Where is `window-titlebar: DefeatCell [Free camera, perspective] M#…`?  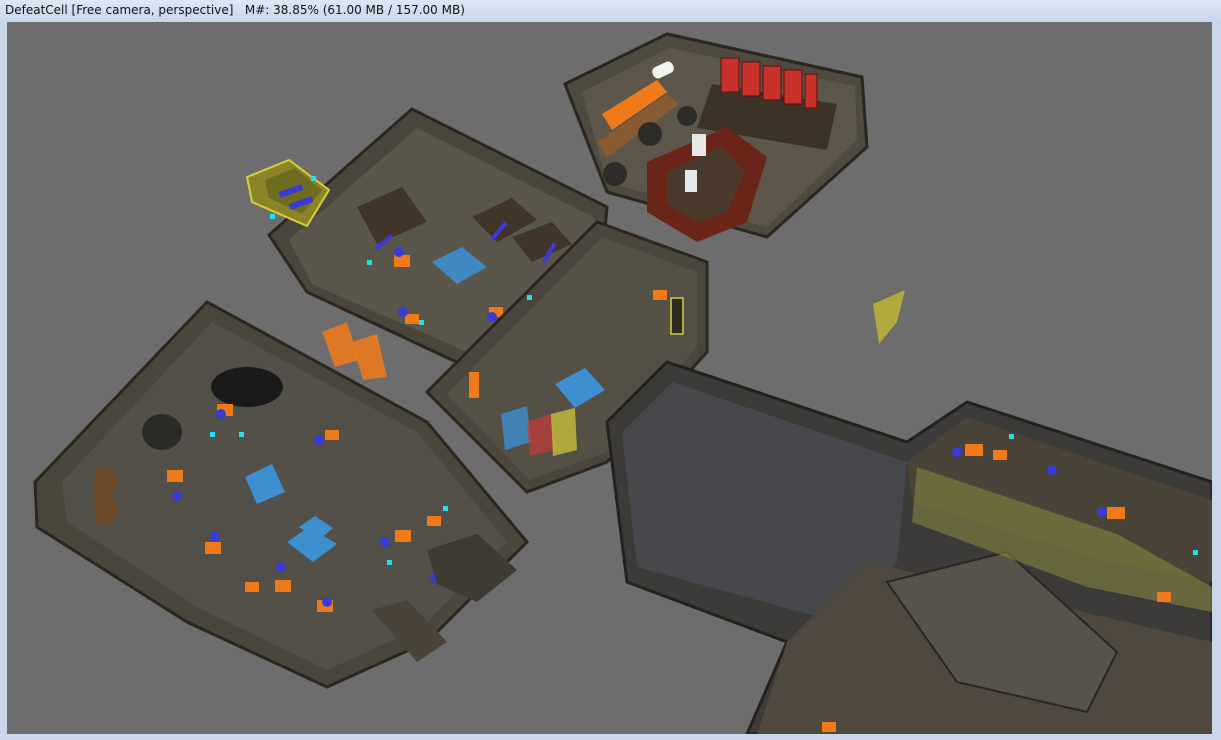 window-titlebar: DefeatCell [Free camera, perspective] M#… is located at coordinates (610, 11).